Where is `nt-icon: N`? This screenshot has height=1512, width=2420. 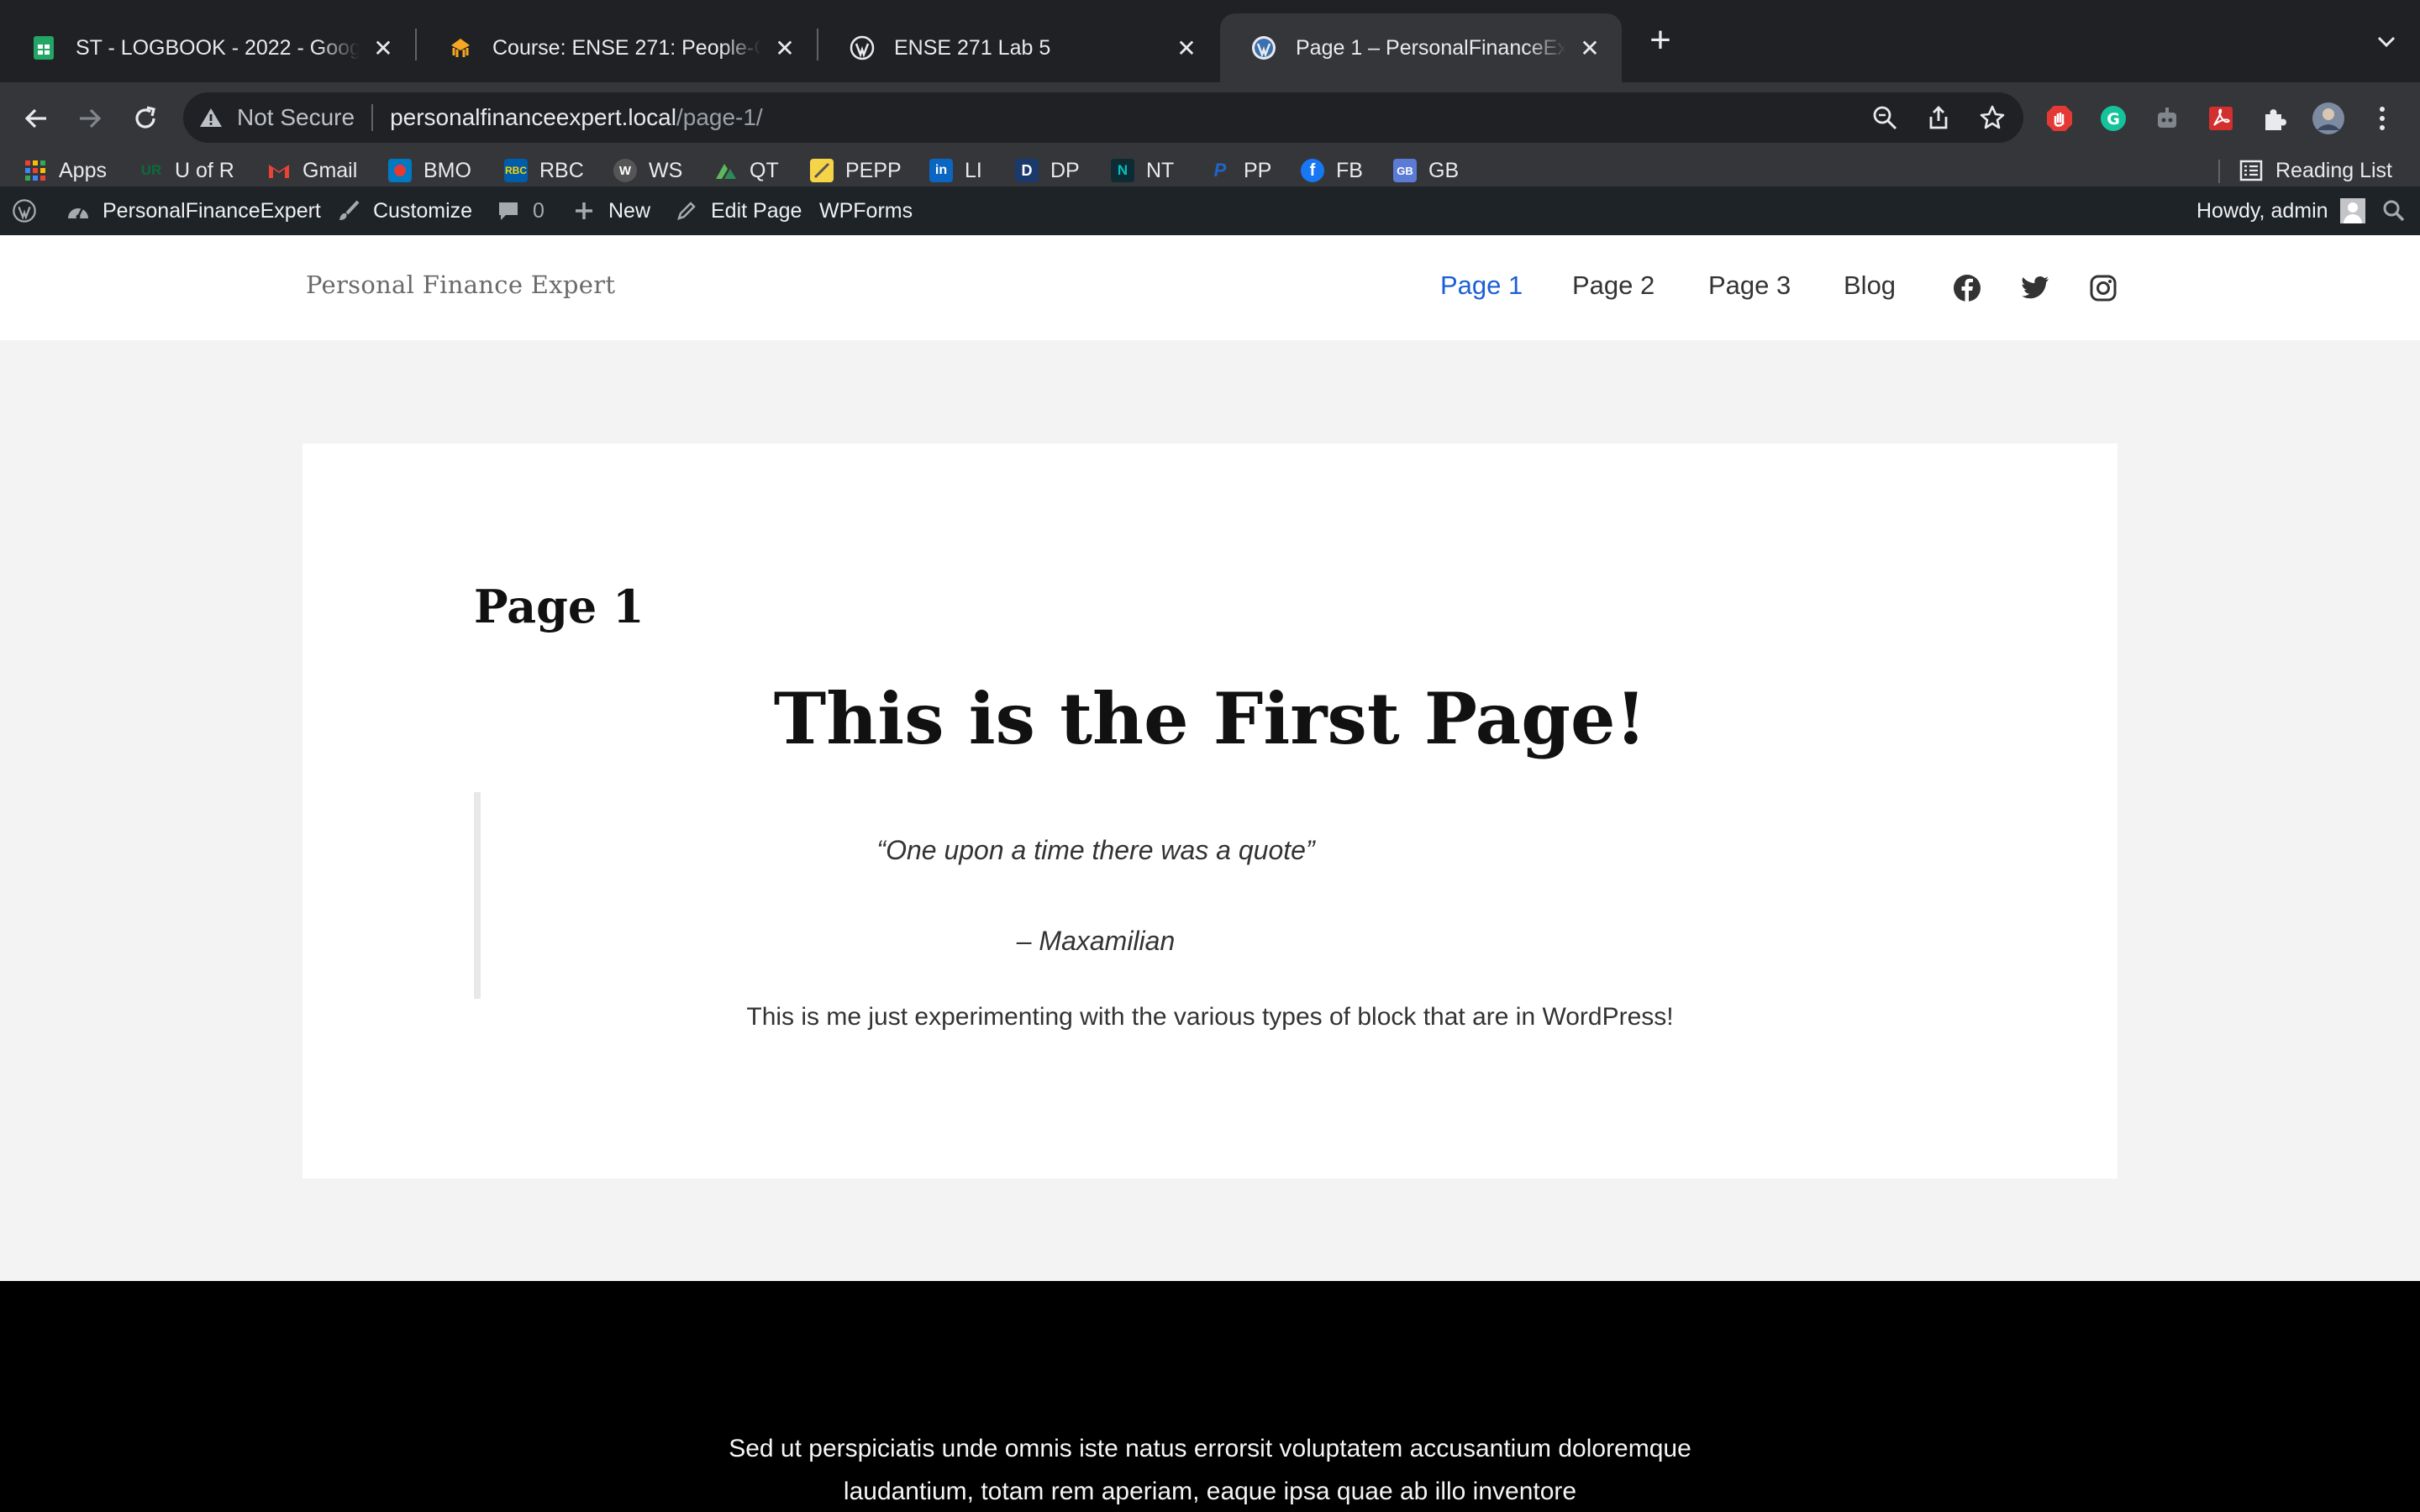 nt-icon: N is located at coordinates (1122, 170).